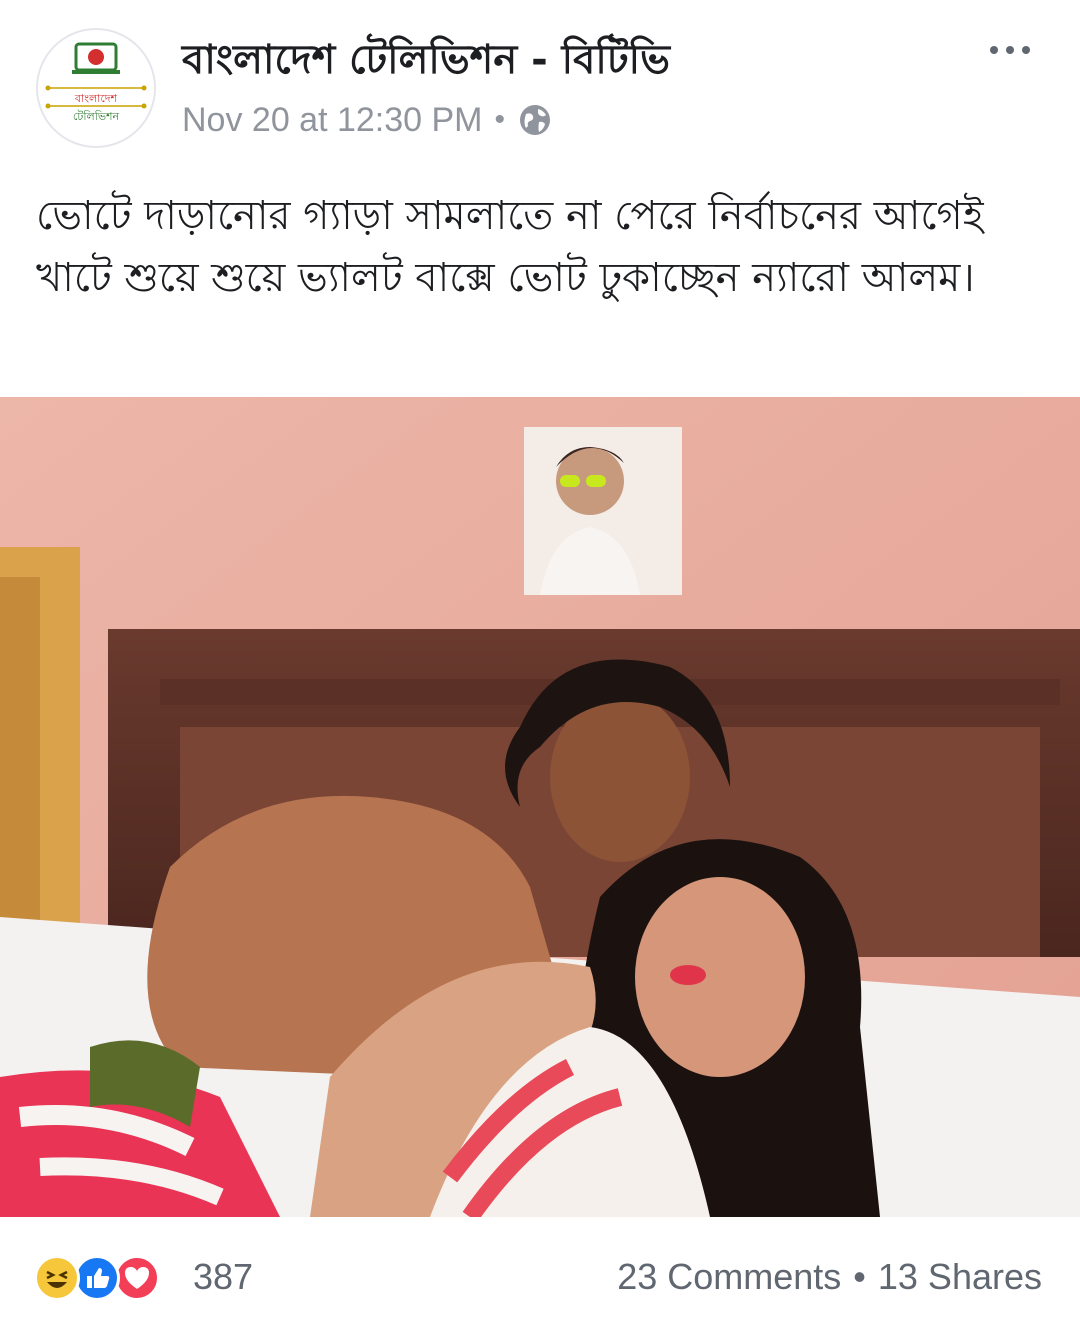 The image size is (1080, 1318). What do you see at coordinates (426, 61) in the screenshot?
I see `page-name-link: বাংলাদেশ টেলিভিশন - বিটিভি` at bounding box center [426, 61].